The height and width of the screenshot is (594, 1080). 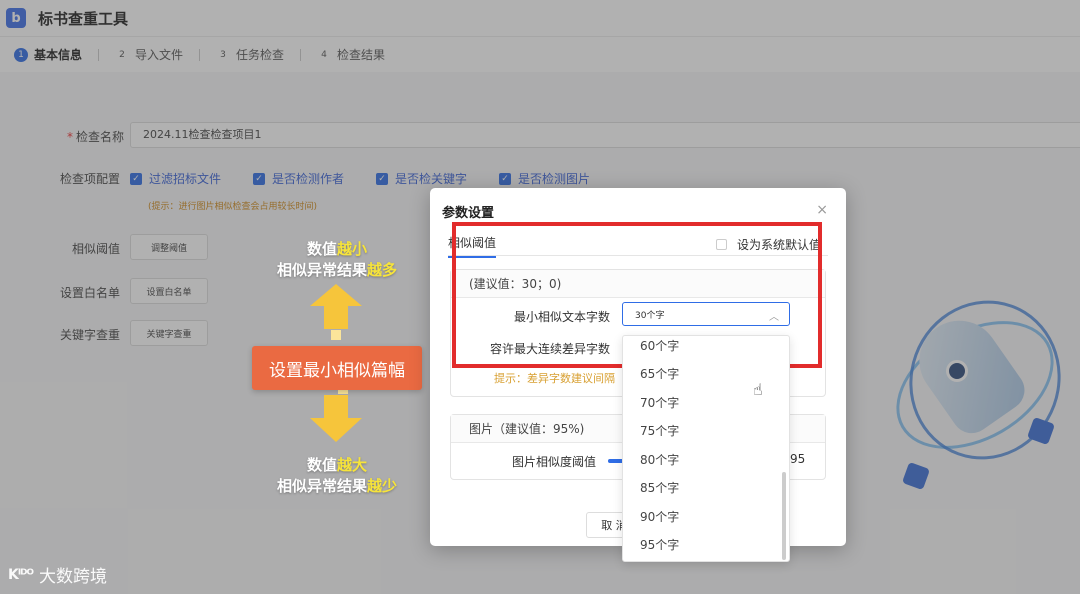 I want to click on mouse-cursor-icon: ☝, so click(x=758, y=389).